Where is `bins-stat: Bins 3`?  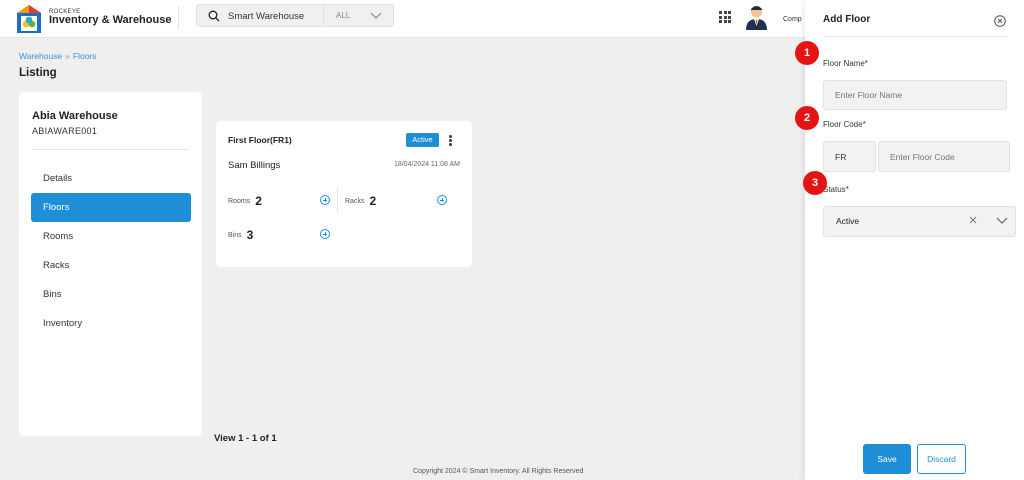 bins-stat: Bins 3 is located at coordinates (240, 235).